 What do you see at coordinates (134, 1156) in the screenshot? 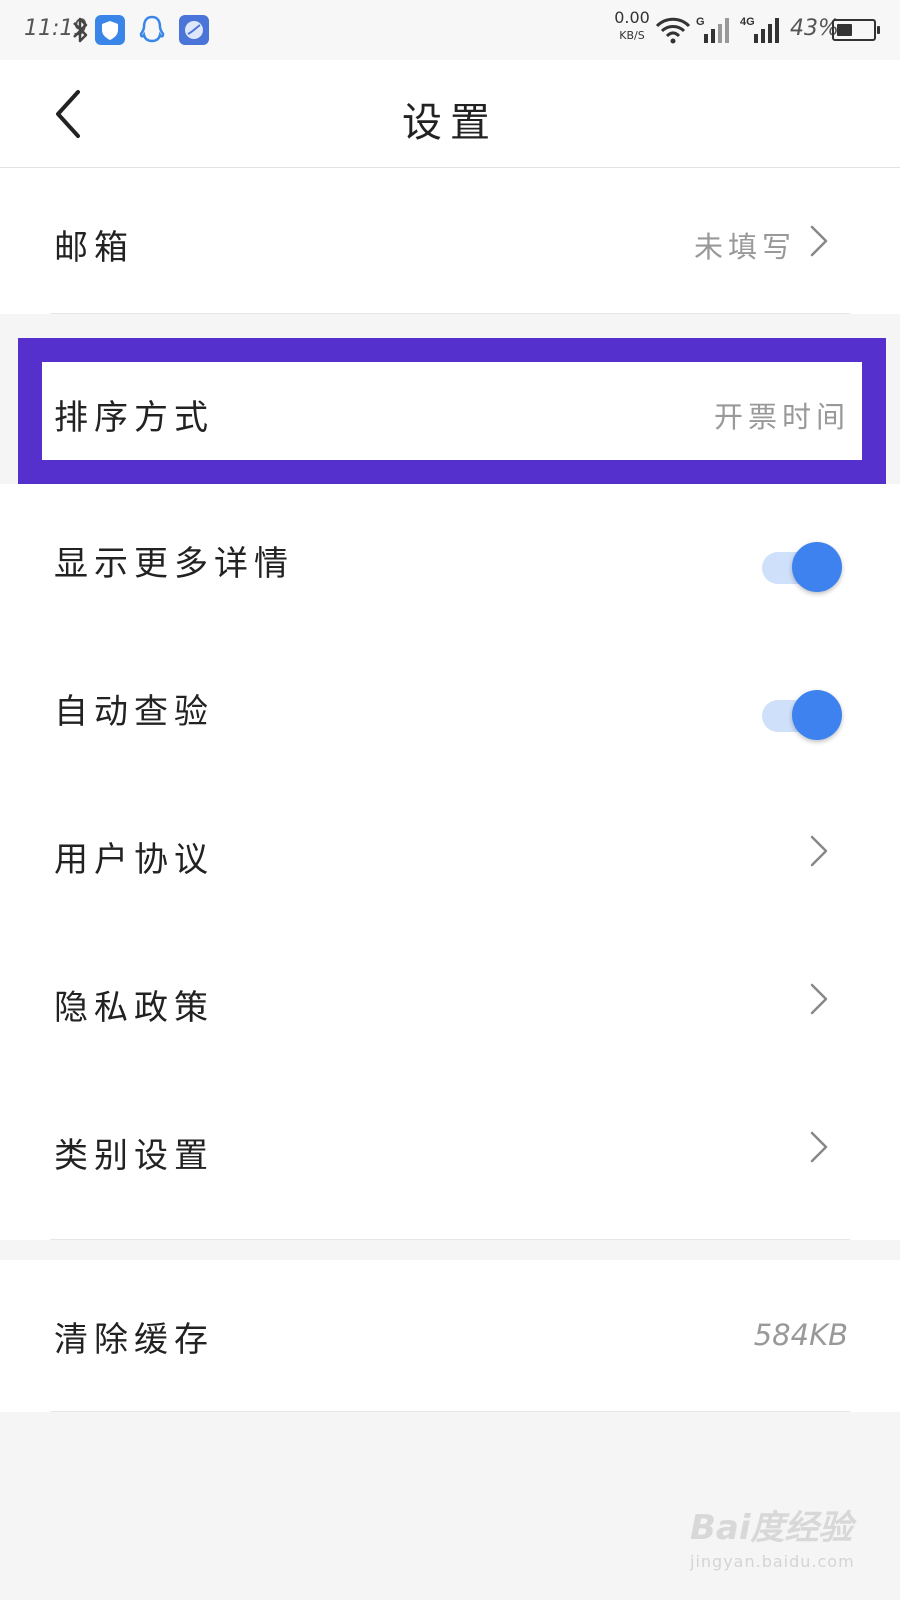
I see `category-settings-label: 类别设置` at bounding box center [134, 1156].